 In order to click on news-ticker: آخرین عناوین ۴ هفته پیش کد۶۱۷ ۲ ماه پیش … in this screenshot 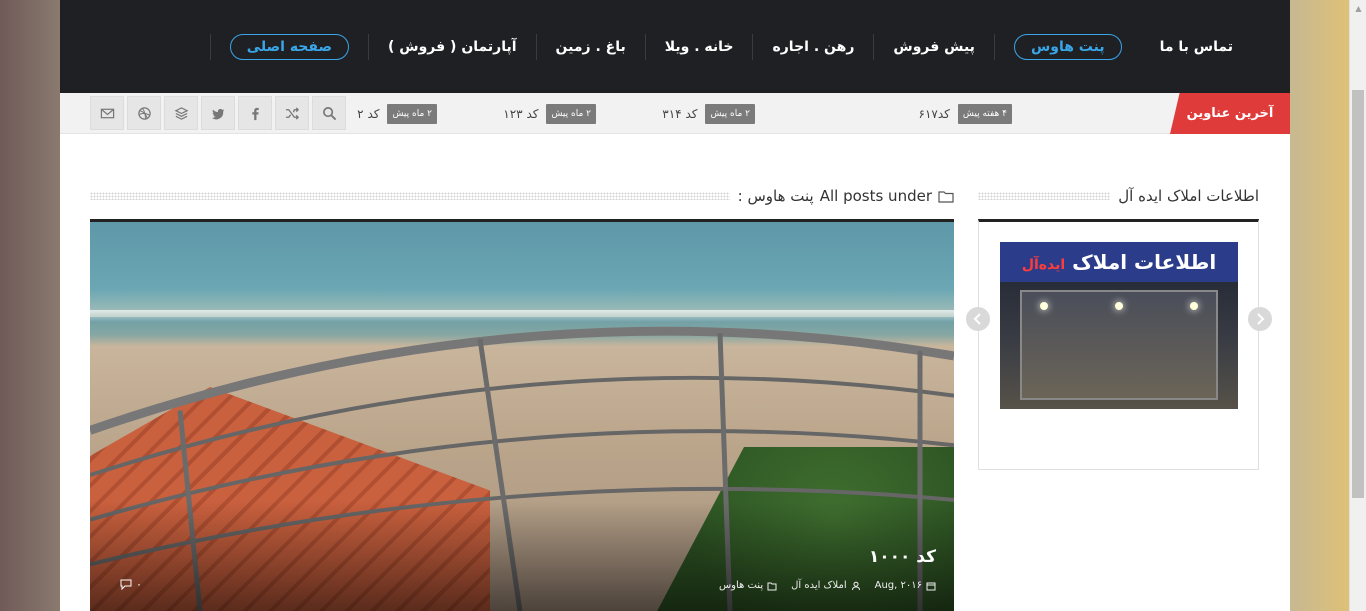, I will do `click(675, 113)`.